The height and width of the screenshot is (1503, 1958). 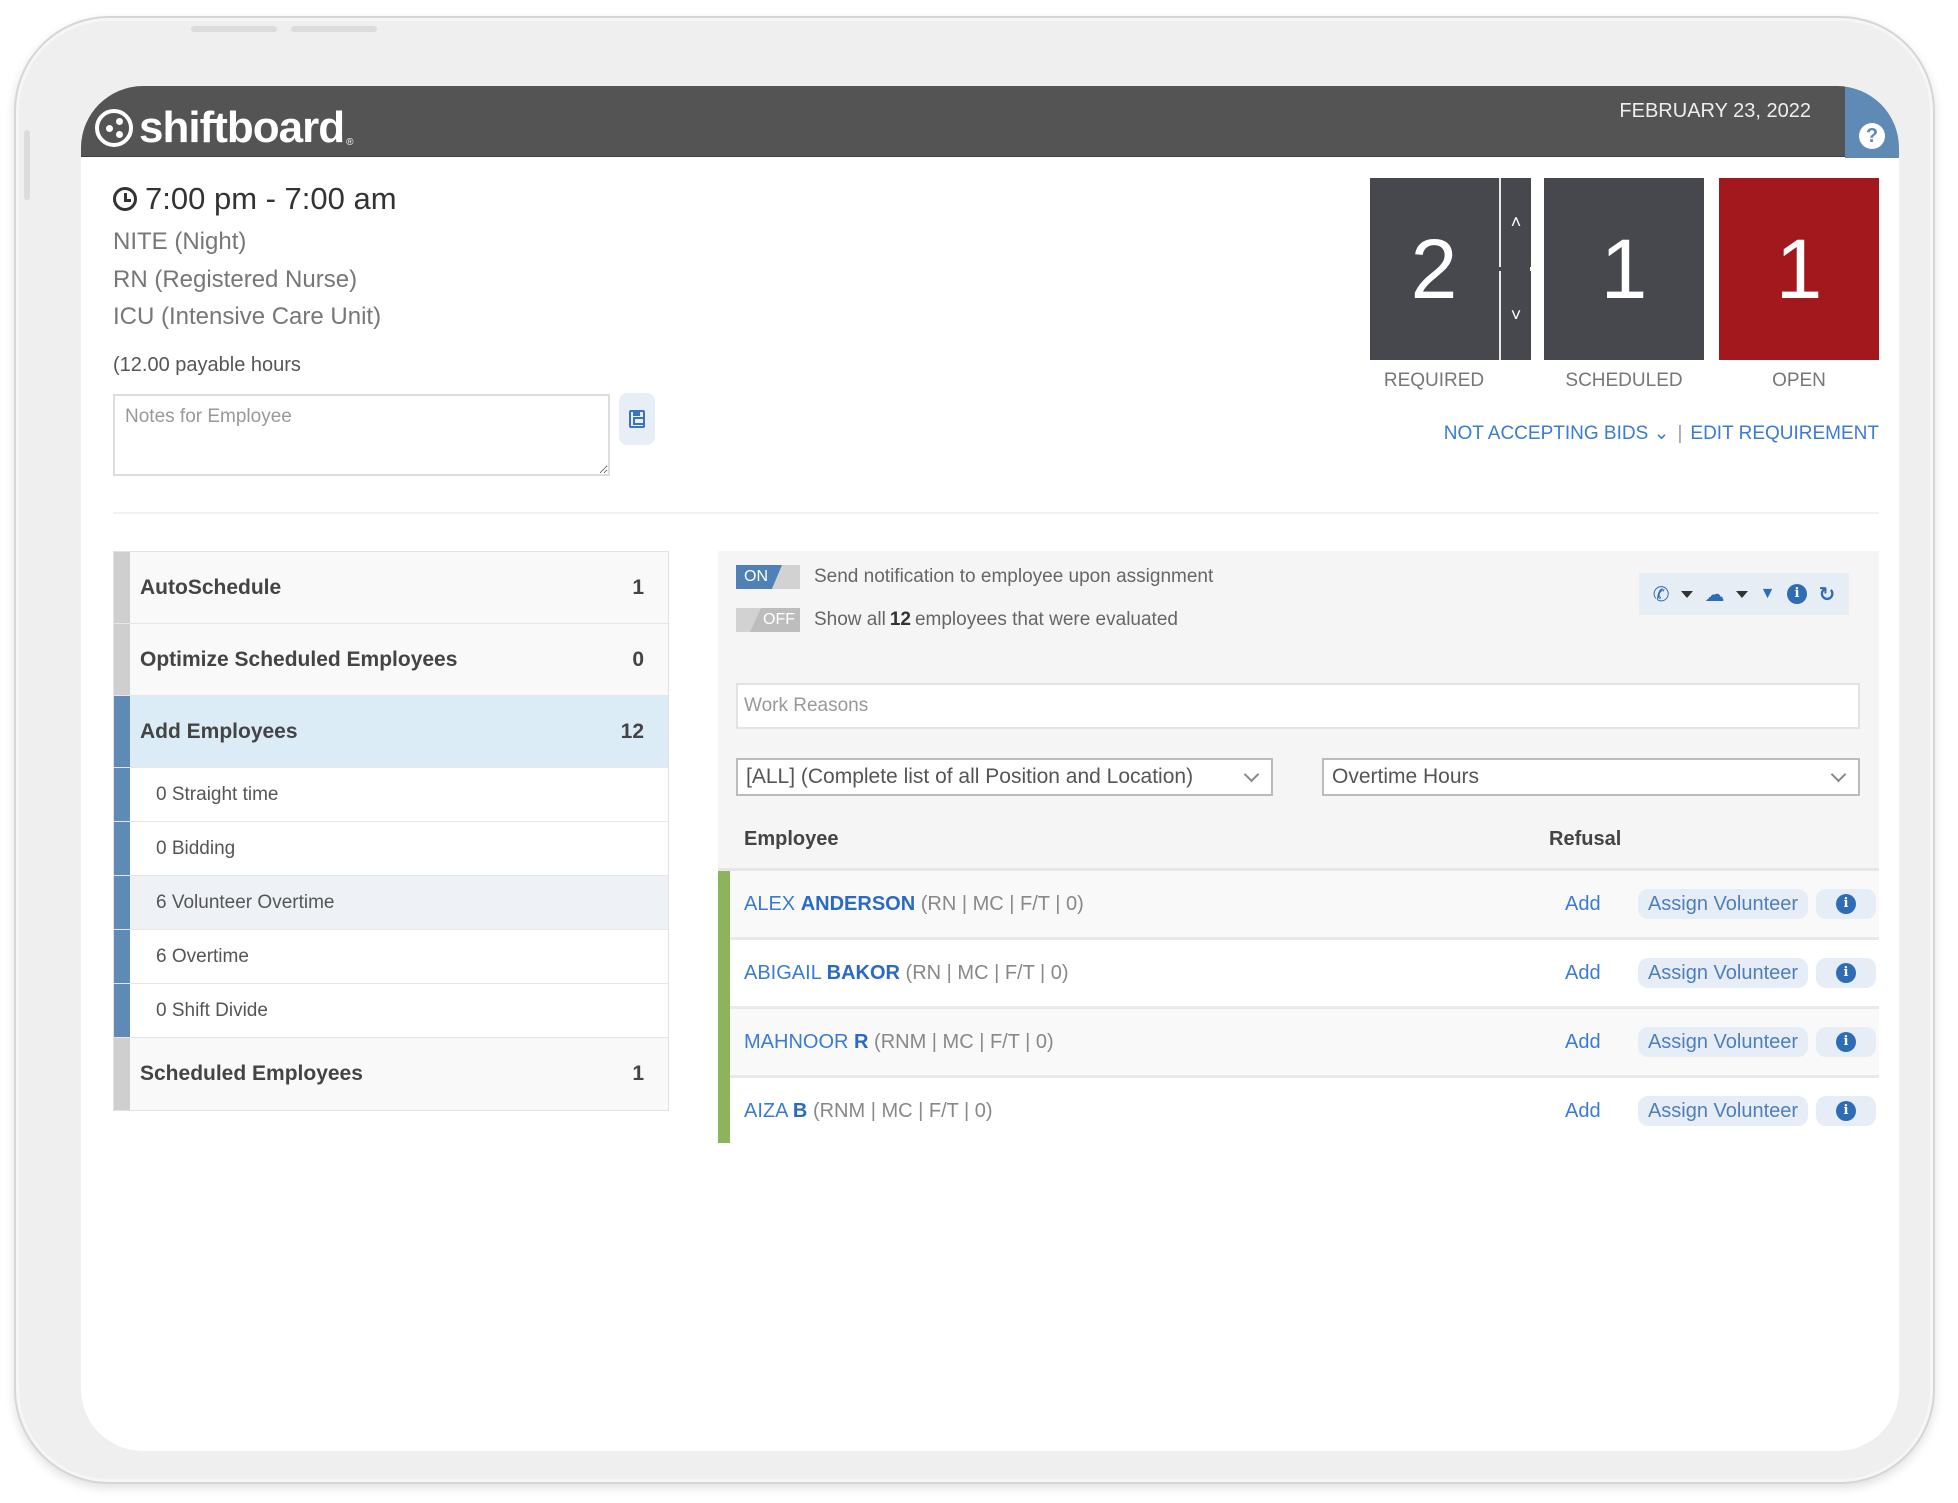 What do you see at coordinates (1872, 122) in the screenshot?
I see `help-button: ?` at bounding box center [1872, 122].